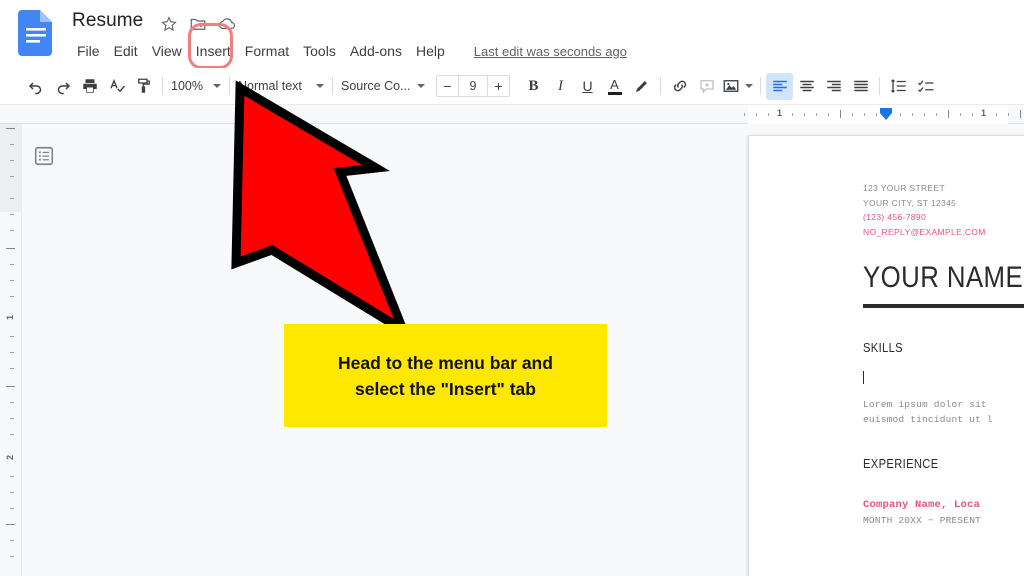 This screenshot has width=1024, height=576. I want to click on insert-image-dropdown, so click(737, 86).